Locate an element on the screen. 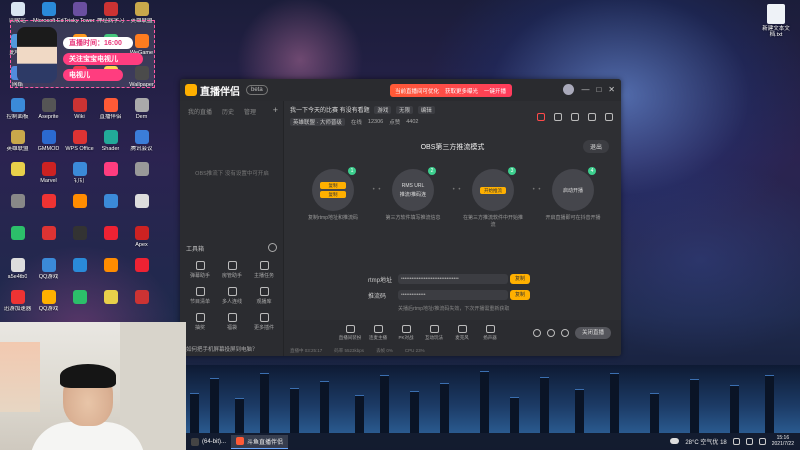 Image resolution: width=800 pixels, height=450 pixels. copy-rtmp-button: 复制 is located at coordinates (520, 279).